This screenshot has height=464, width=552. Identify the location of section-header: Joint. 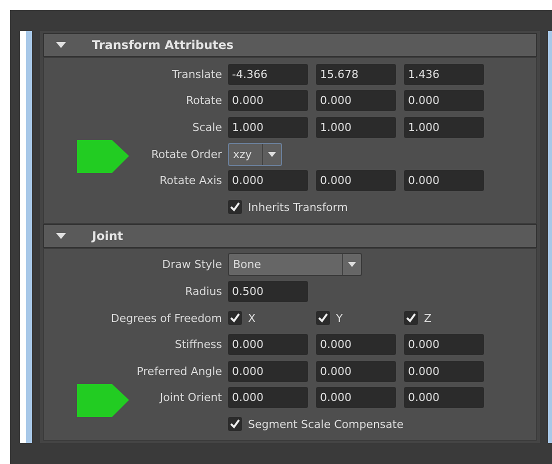
(290, 236).